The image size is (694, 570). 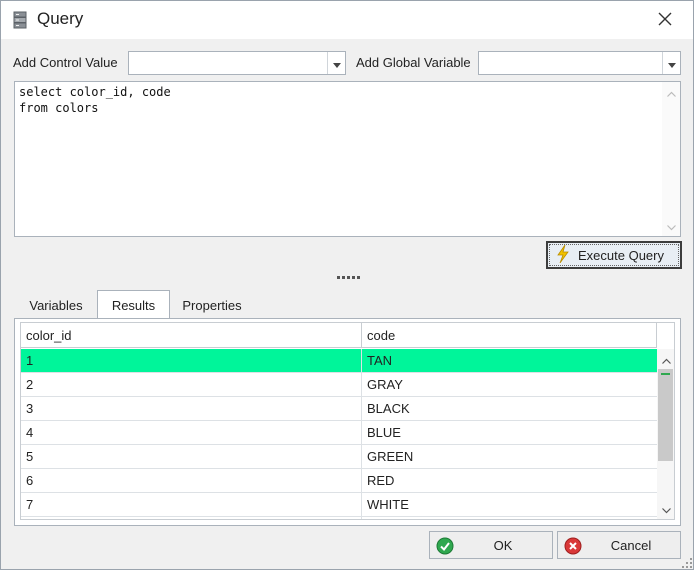 I want to click on scroll-up-arrow, so click(x=671, y=92).